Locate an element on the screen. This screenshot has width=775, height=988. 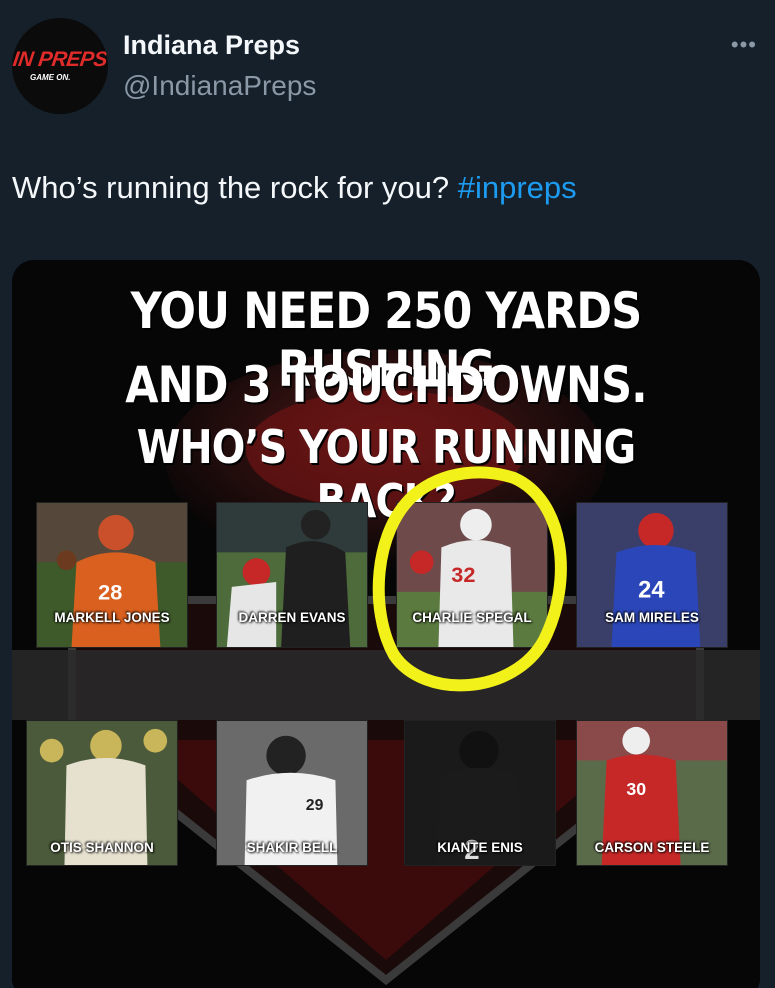
jersey-number: 30 is located at coordinates (636, 789).